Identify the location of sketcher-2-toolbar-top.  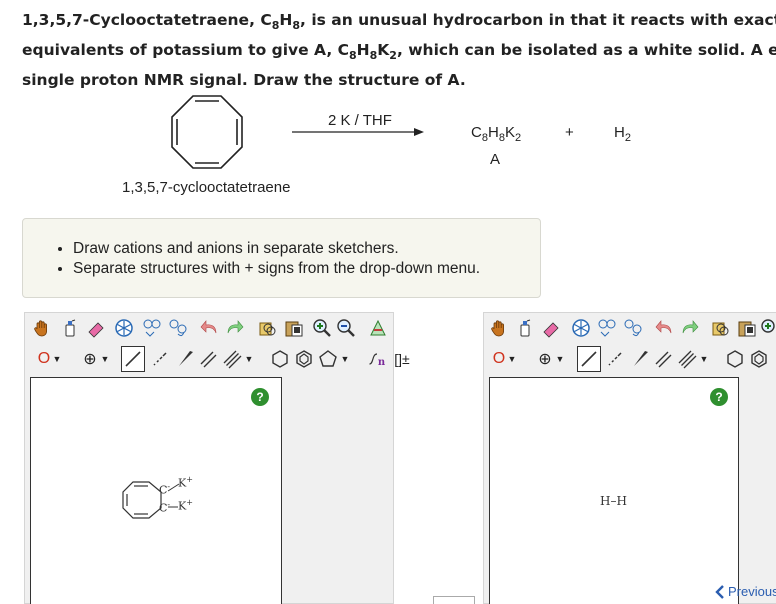
(630, 328).